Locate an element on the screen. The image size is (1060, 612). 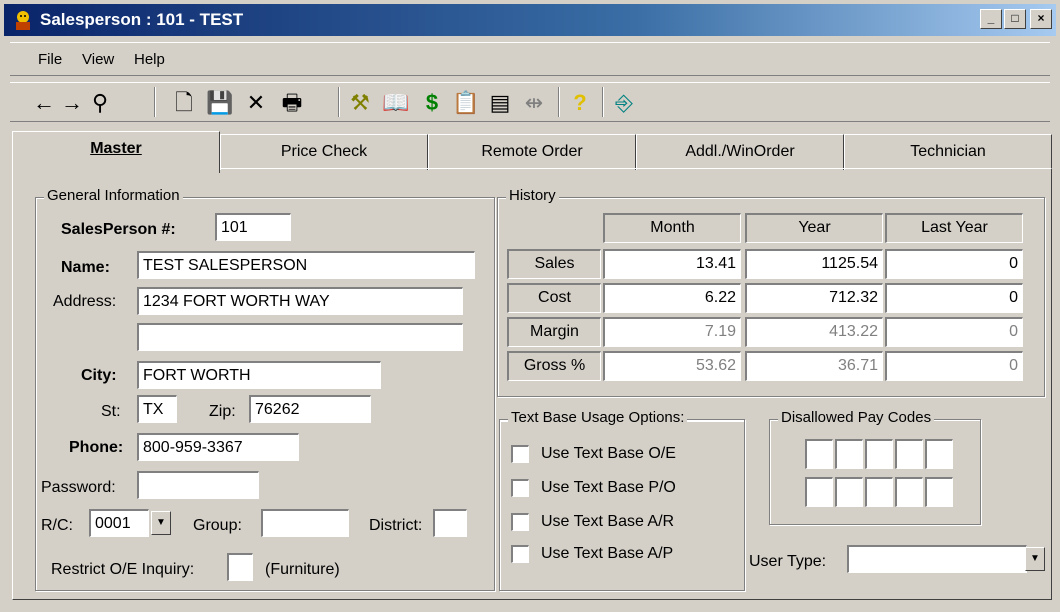
save-disk-icon: 💾 is located at coordinates (220, 103).